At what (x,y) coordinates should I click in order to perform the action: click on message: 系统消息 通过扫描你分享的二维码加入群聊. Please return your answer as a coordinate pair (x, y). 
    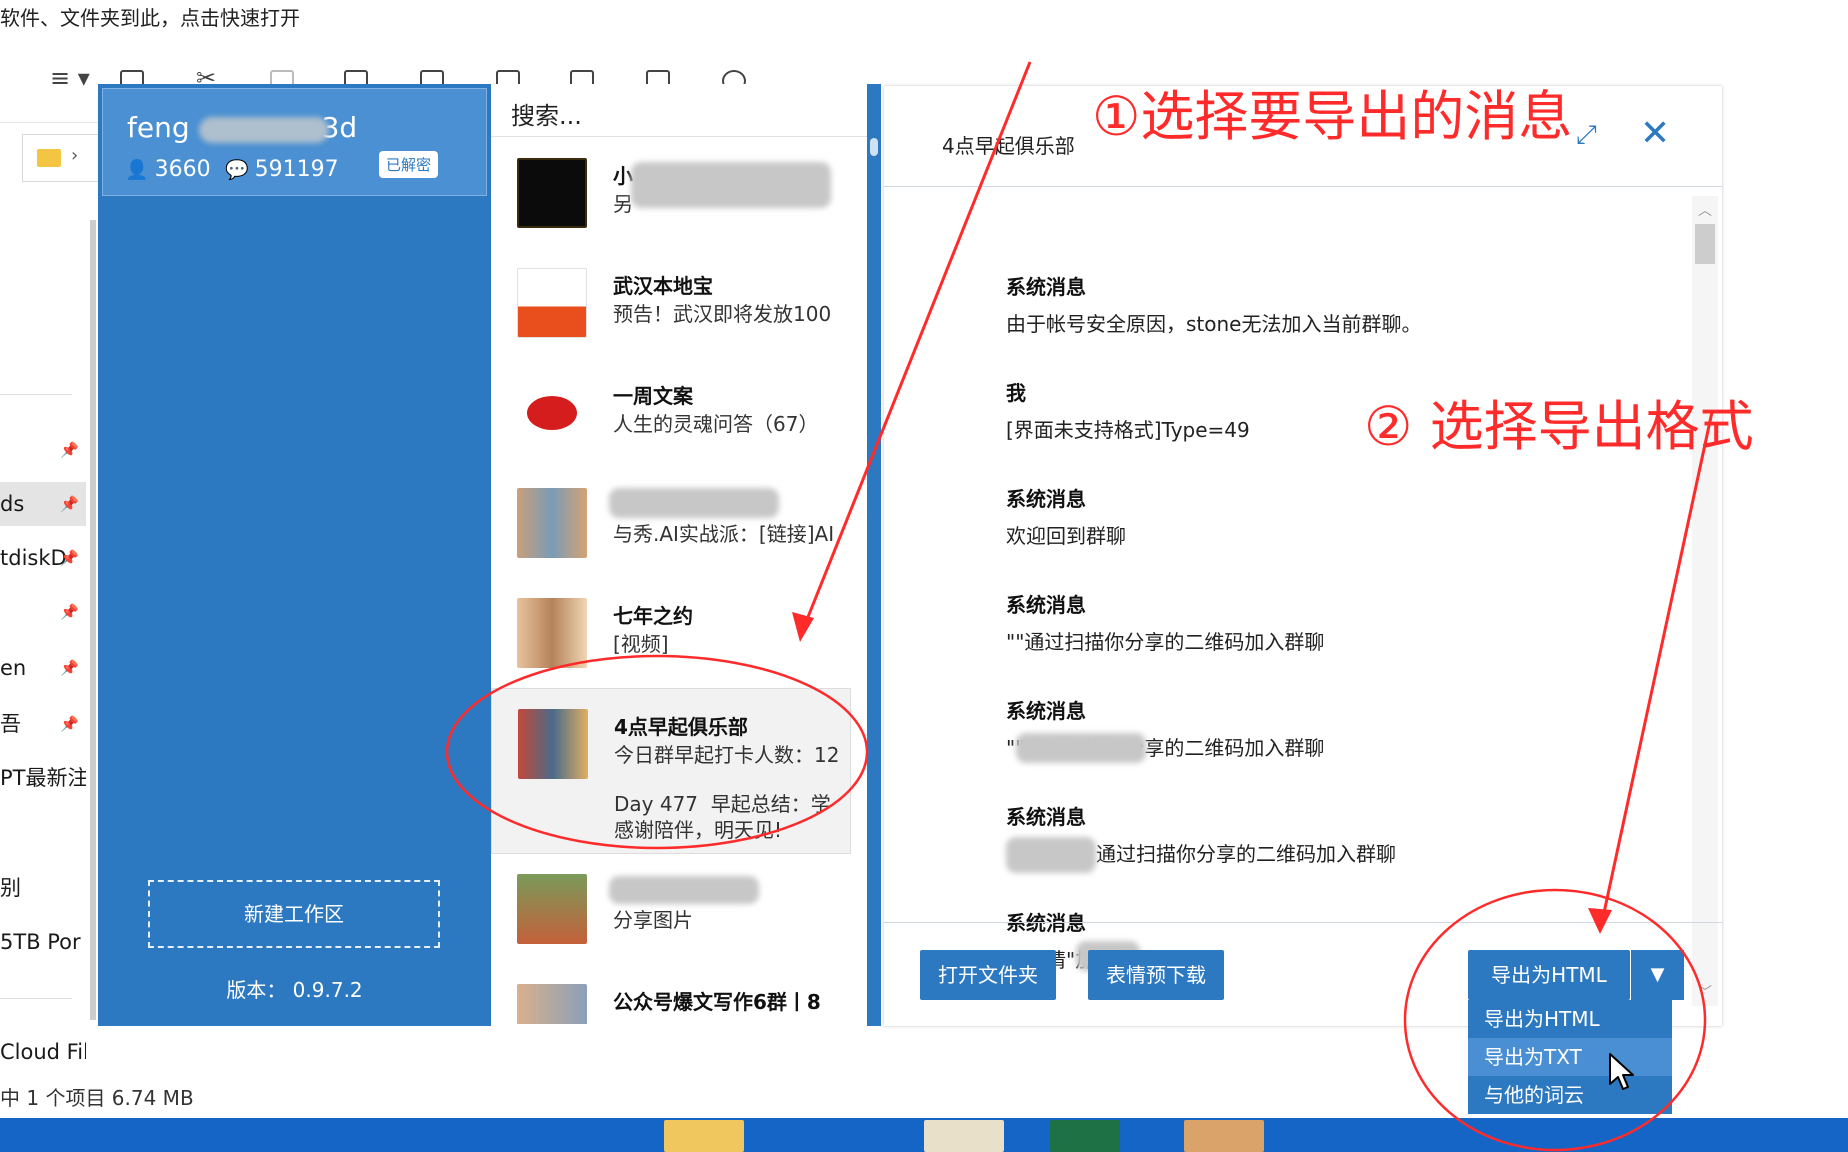
    Looking at the image, I should click on (1286, 837).